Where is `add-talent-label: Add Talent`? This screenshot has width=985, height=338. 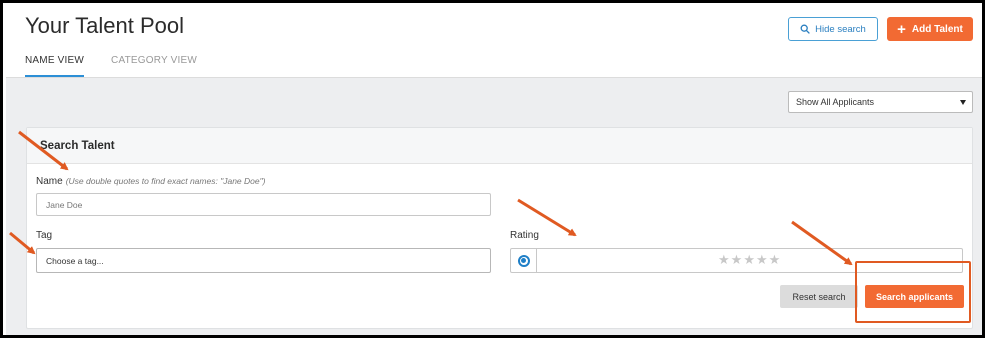 add-talent-label: Add Talent is located at coordinates (937, 29).